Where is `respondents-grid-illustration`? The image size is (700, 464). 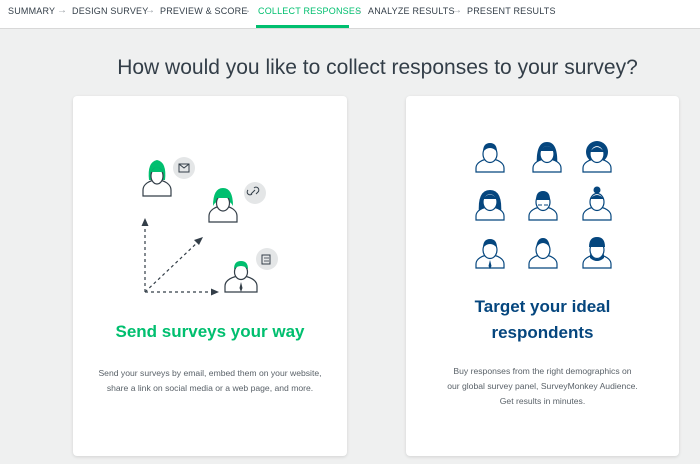 respondents-grid-illustration is located at coordinates (543, 205).